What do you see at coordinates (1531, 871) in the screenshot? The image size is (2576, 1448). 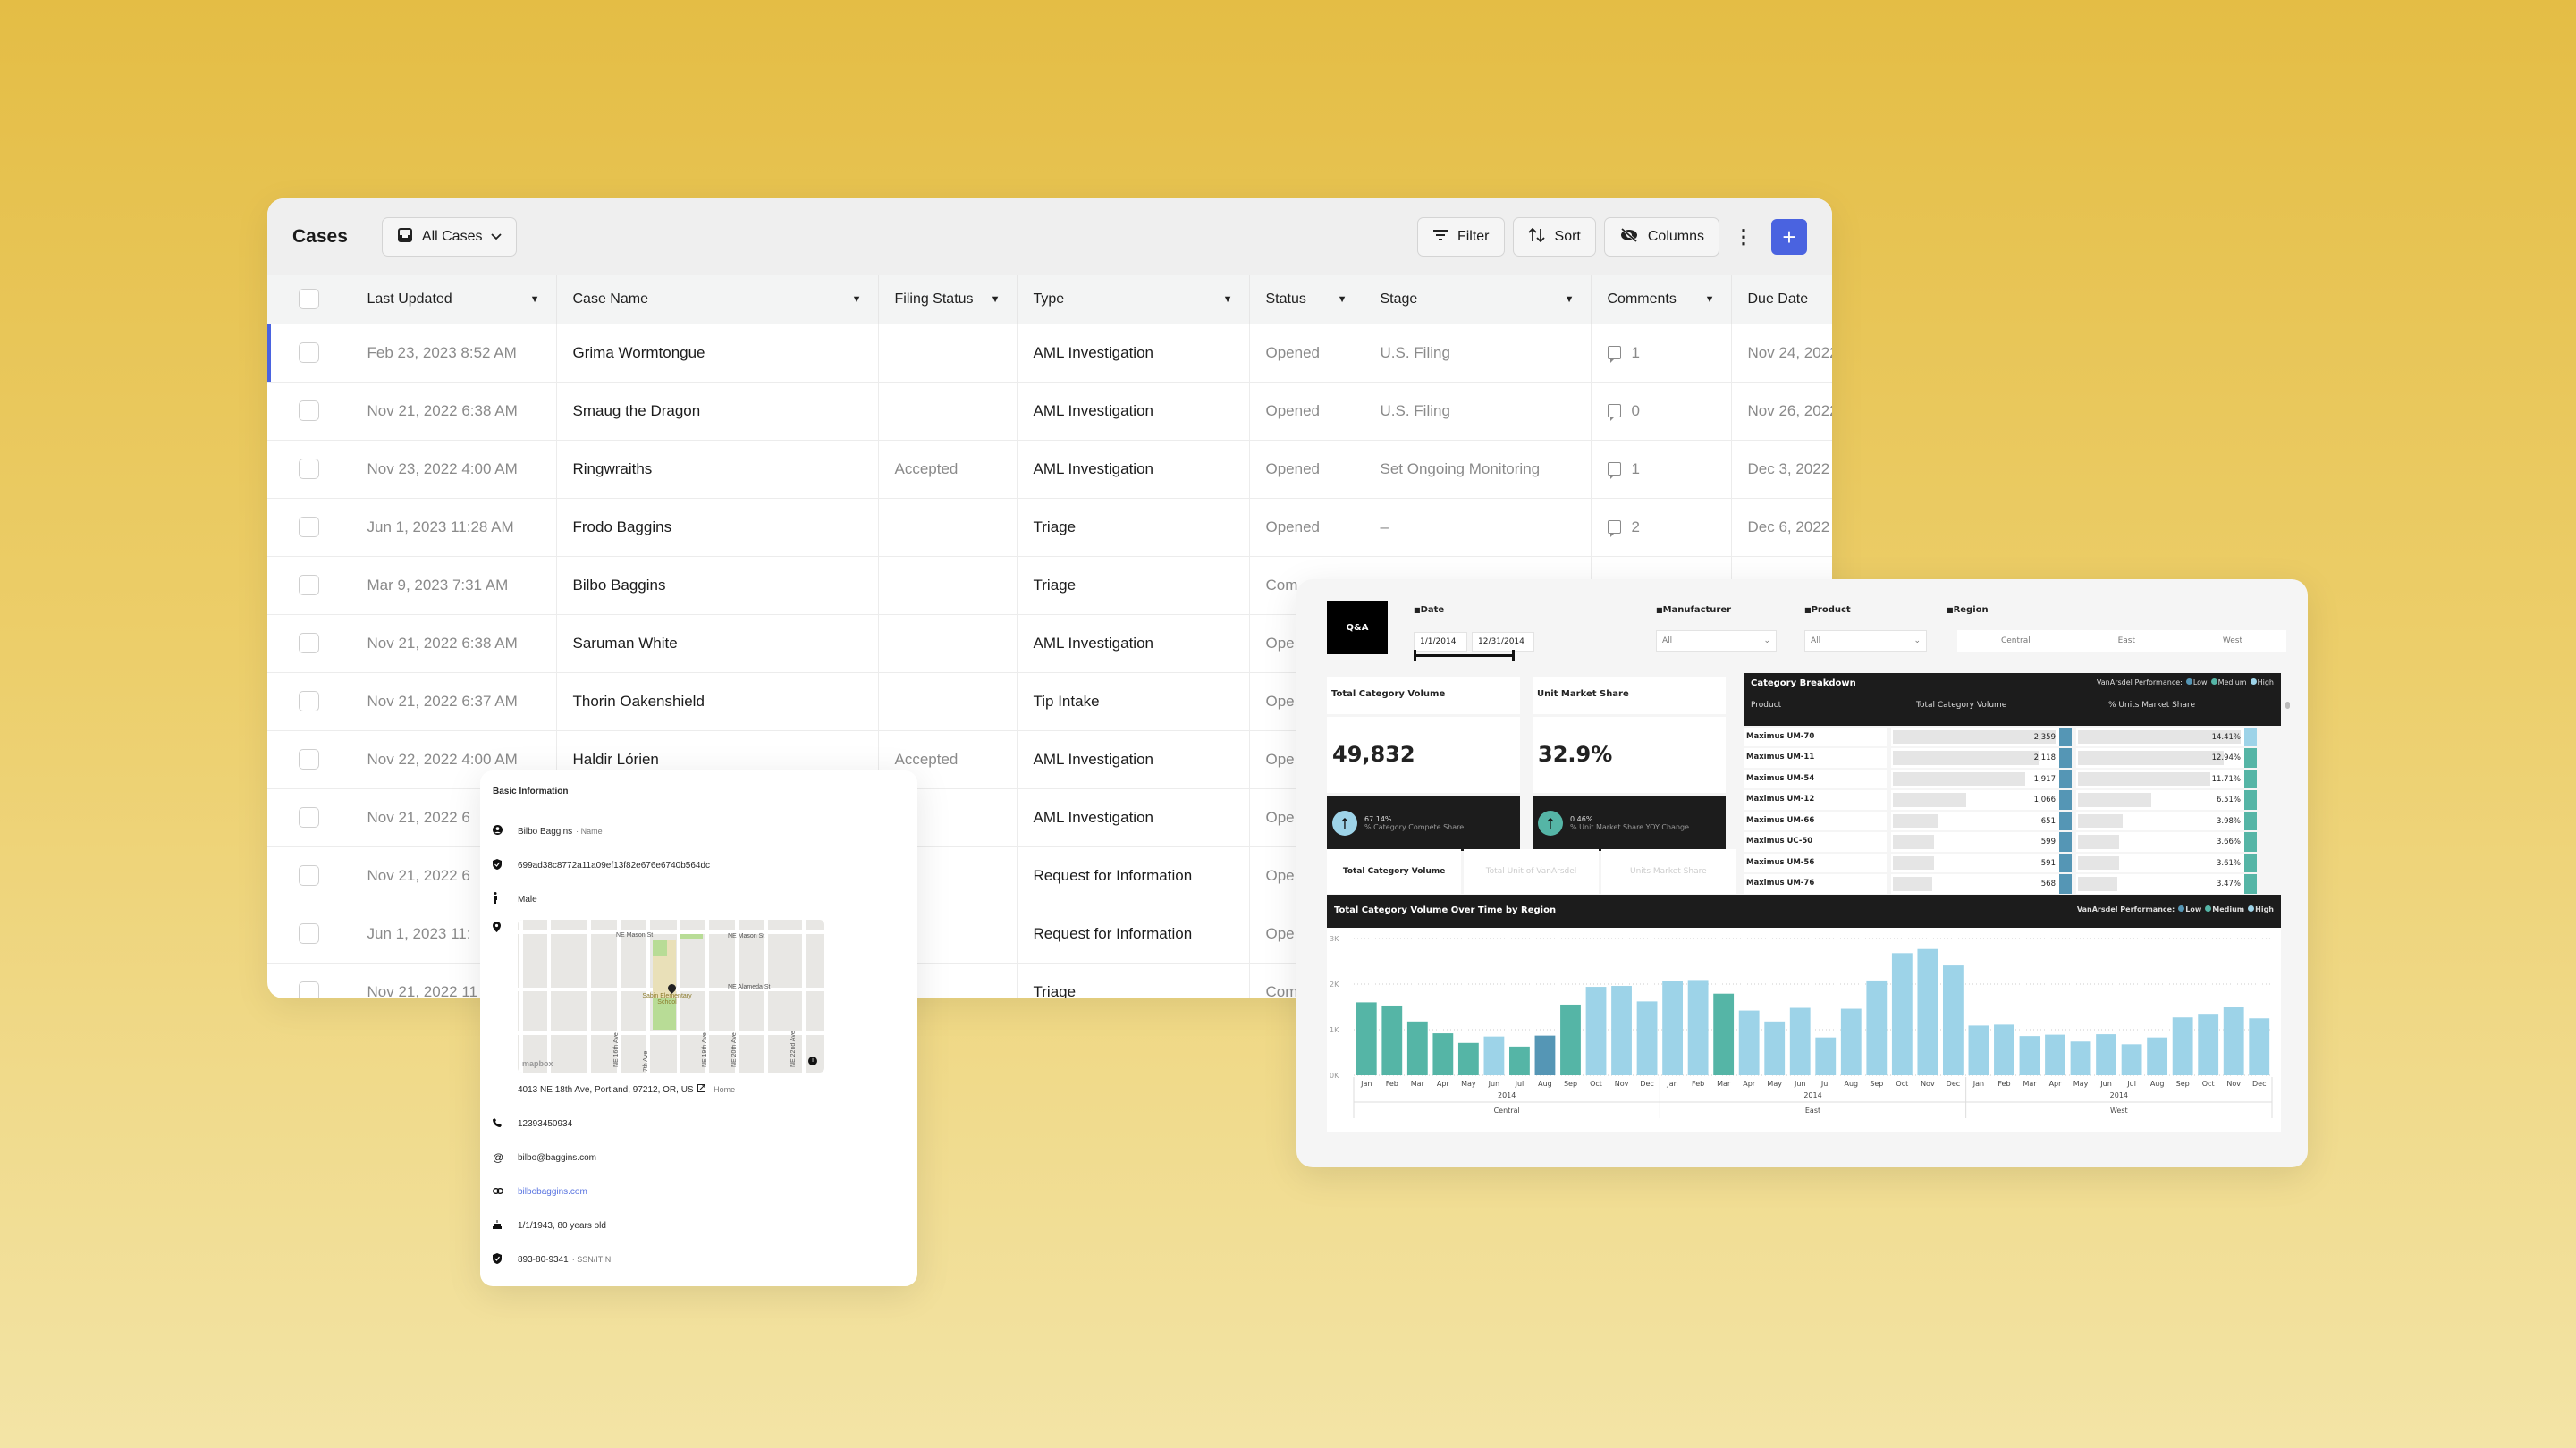 I see `tab-total-unit-of-vanarsdel: Total Unit of VanArsdel` at bounding box center [1531, 871].